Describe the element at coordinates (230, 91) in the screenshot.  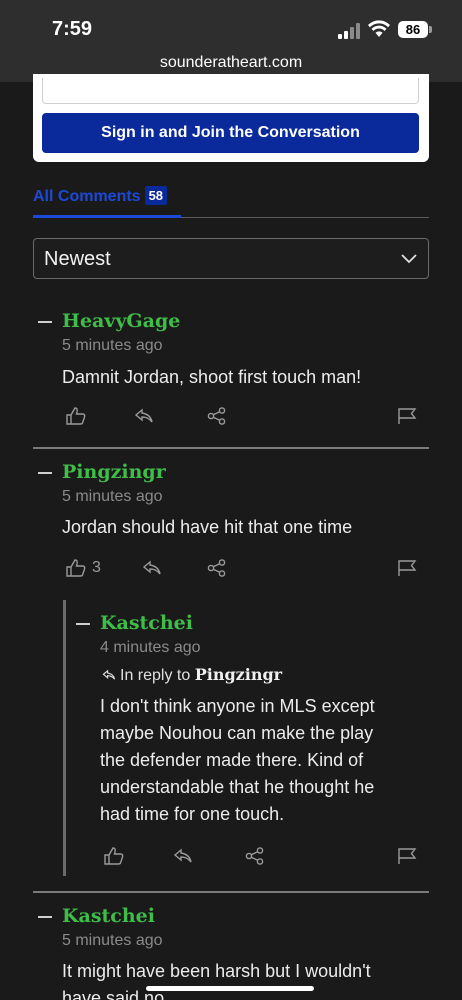
I see `comment-input` at that location.